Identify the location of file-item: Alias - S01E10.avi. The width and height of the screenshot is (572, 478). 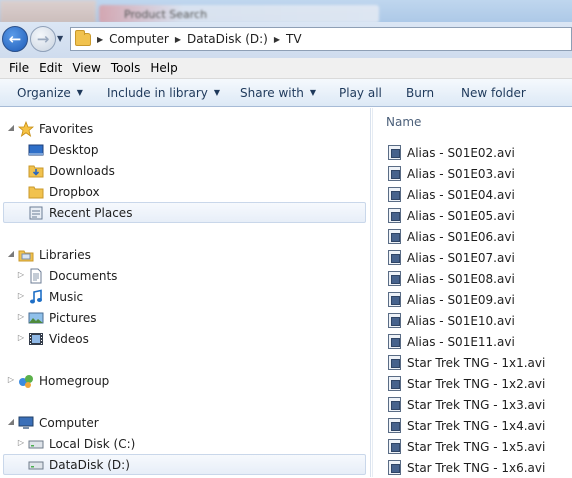
(451, 320).